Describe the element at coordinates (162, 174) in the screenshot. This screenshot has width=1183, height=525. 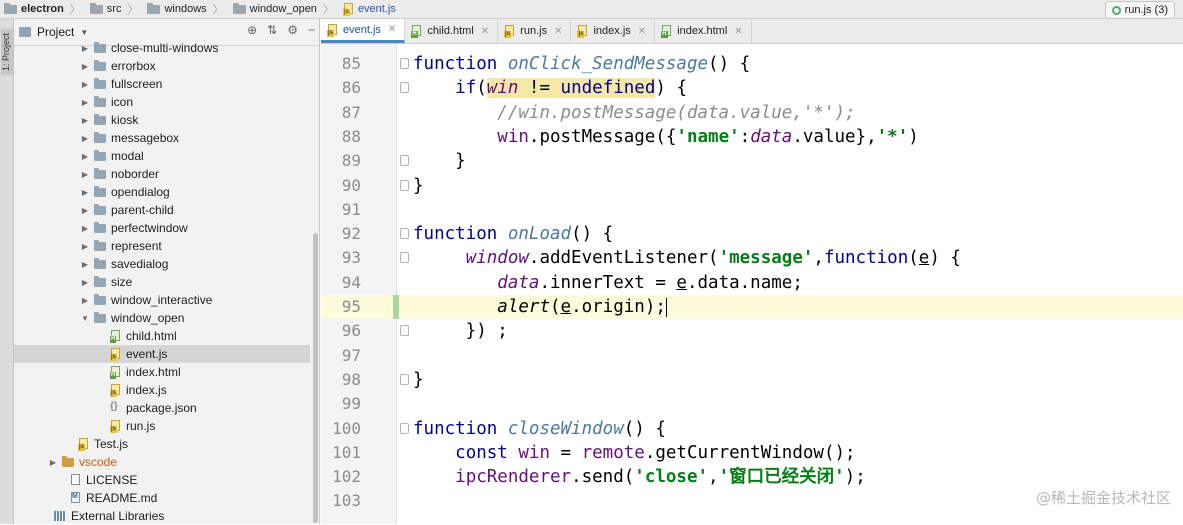
I see `tree-item: ▶ noborder` at that location.